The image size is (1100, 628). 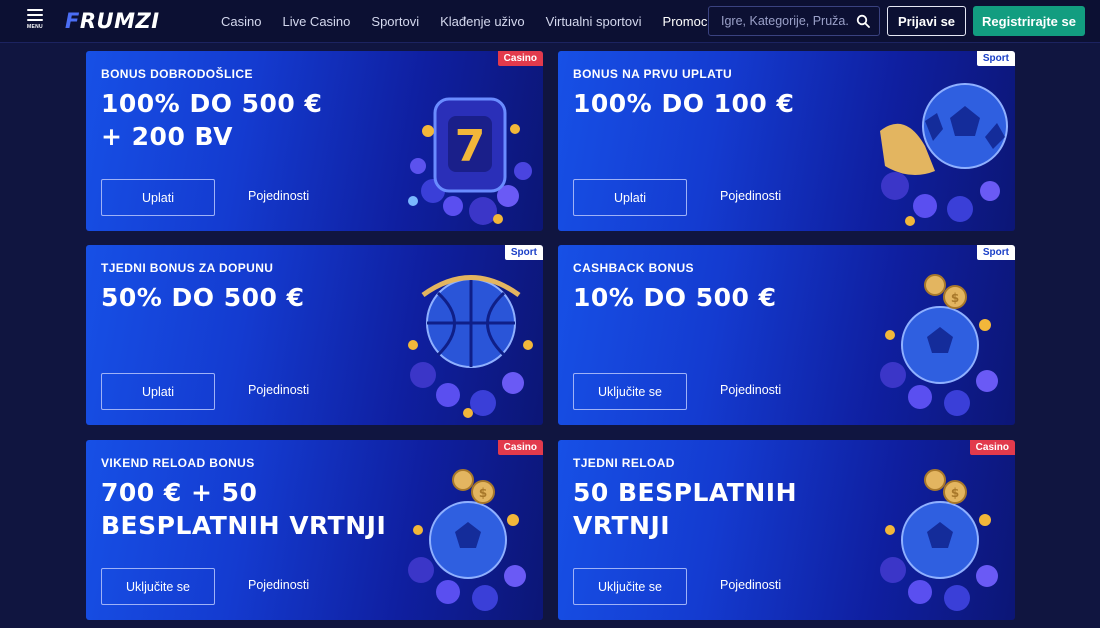 What do you see at coordinates (72, 21) in the screenshot?
I see `logo-letter-f: F` at bounding box center [72, 21].